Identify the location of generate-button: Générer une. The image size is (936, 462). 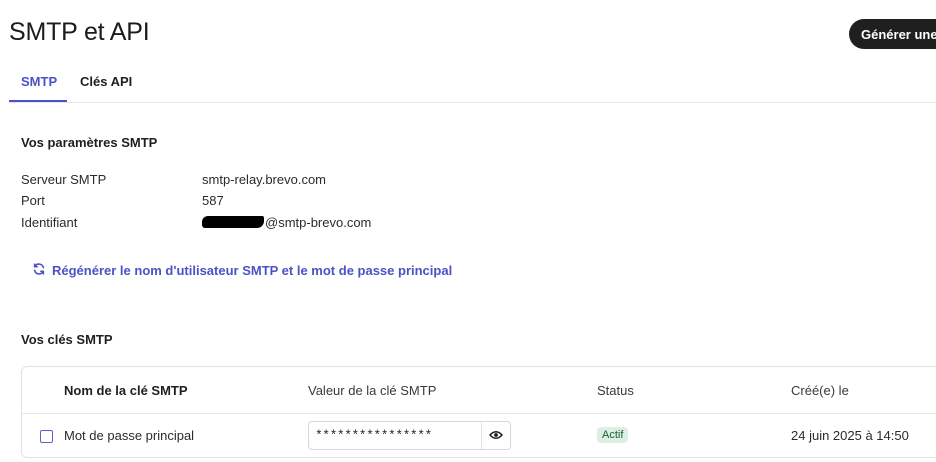
(892, 34).